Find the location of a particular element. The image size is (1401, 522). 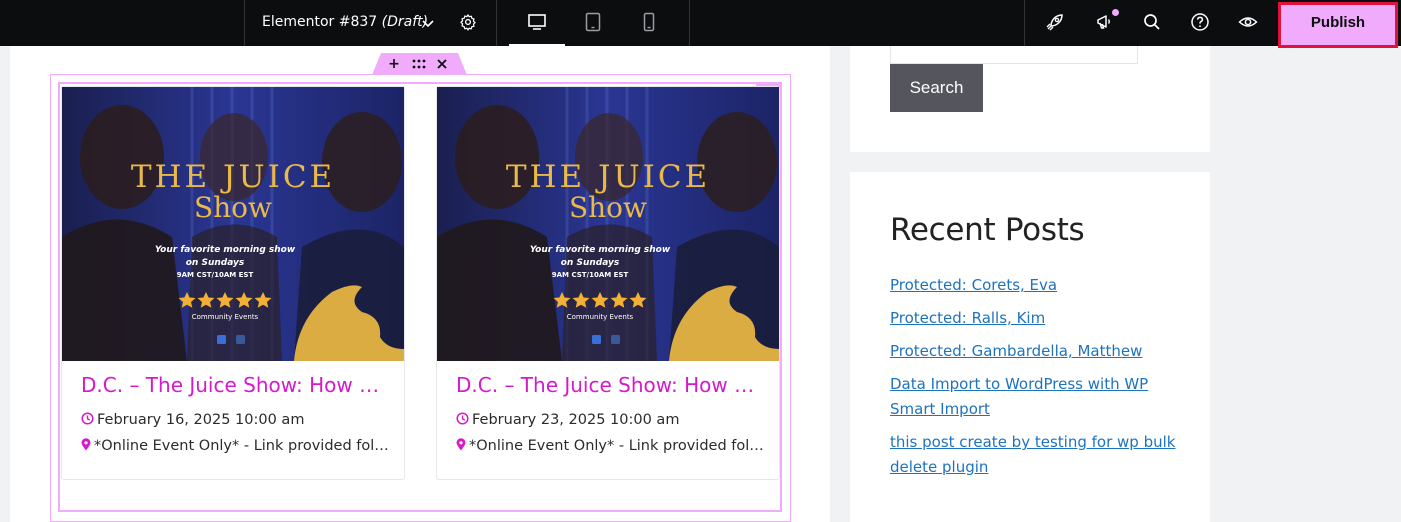

search-button: Search is located at coordinates (936, 88).